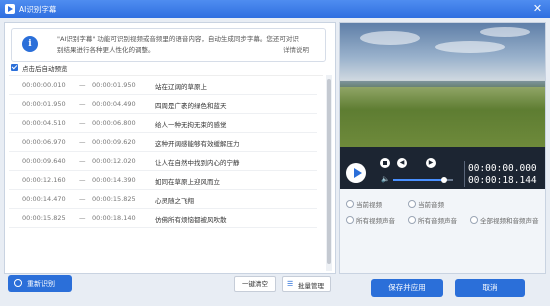  I want to click on start-time: 00:00:06.970, so click(44, 142).